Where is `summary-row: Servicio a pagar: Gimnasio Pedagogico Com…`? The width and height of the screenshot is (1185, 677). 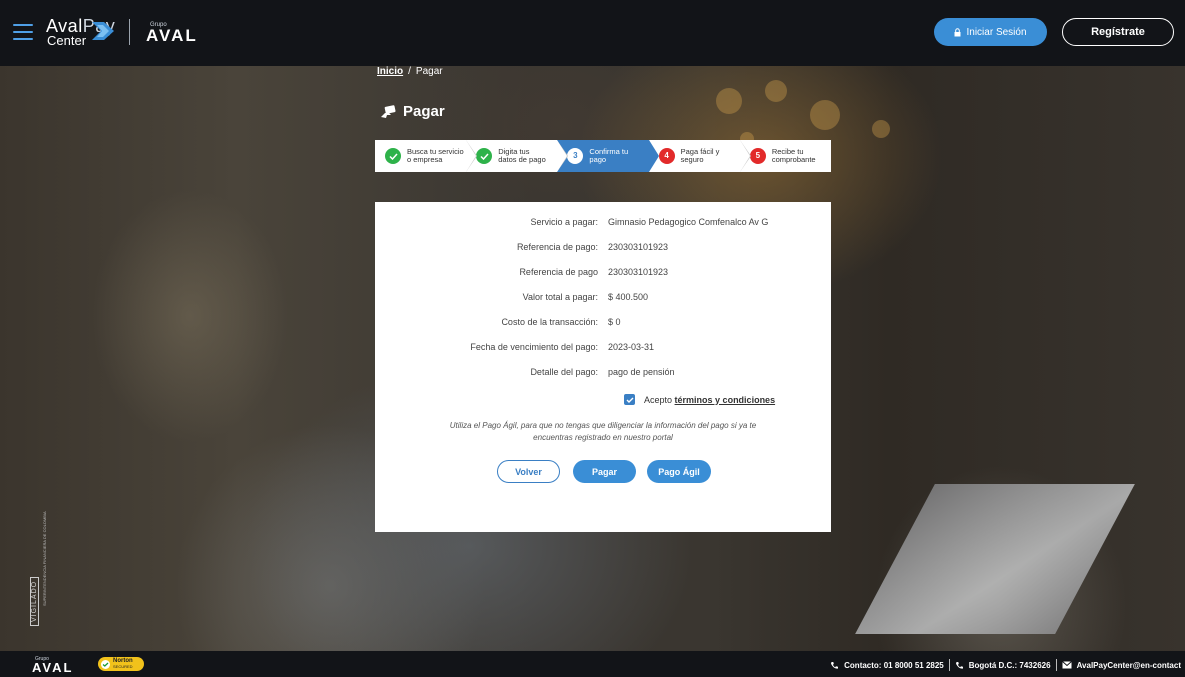
summary-row: Servicio a pagar: Gimnasio Pedagogico Com… is located at coordinates (649, 222).